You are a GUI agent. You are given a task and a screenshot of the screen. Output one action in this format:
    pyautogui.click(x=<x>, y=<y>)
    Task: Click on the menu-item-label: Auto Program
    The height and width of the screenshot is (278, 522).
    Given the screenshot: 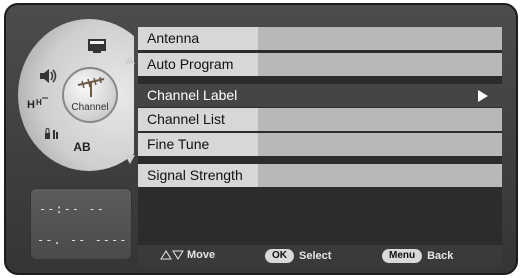 What is the action you would take?
    pyautogui.click(x=198, y=64)
    